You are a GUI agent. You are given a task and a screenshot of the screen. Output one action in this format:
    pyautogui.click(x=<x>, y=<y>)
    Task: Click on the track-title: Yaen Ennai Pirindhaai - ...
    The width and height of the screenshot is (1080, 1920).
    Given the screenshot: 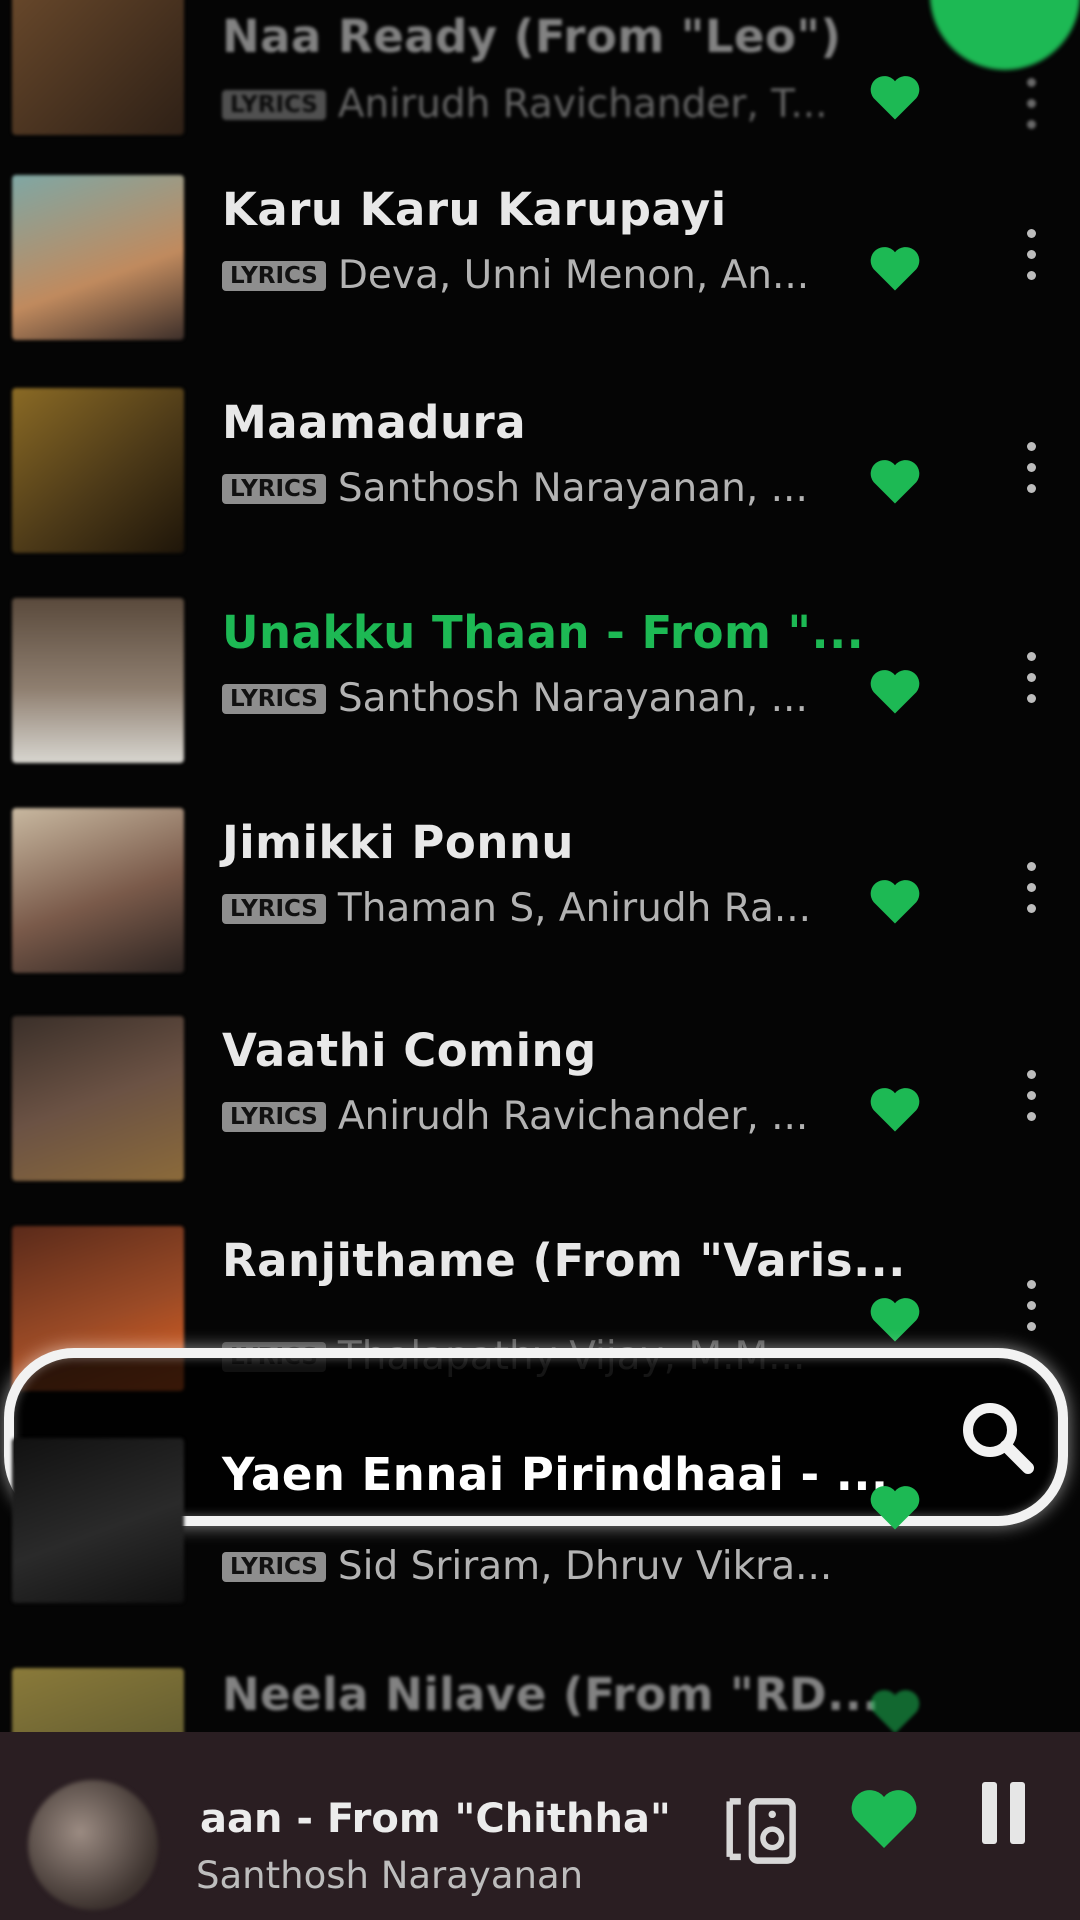 What is the action you would take?
    pyautogui.click(x=555, y=1474)
    